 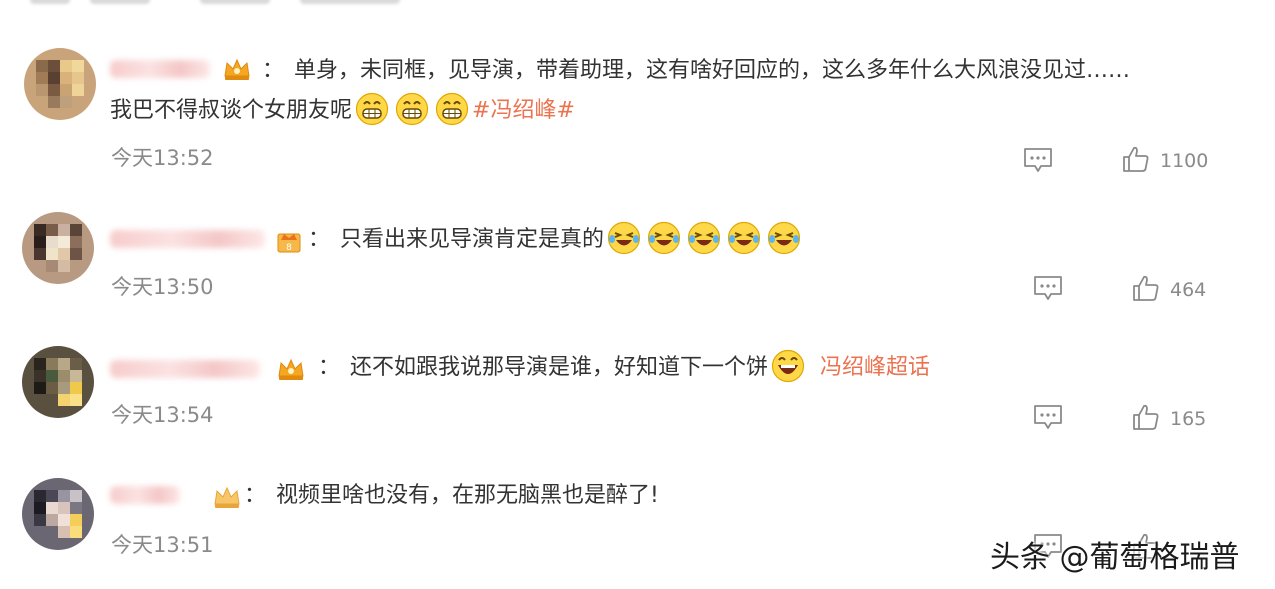 What do you see at coordinates (788, 366) in the screenshot?
I see `laughing-emoji-icon` at bounding box center [788, 366].